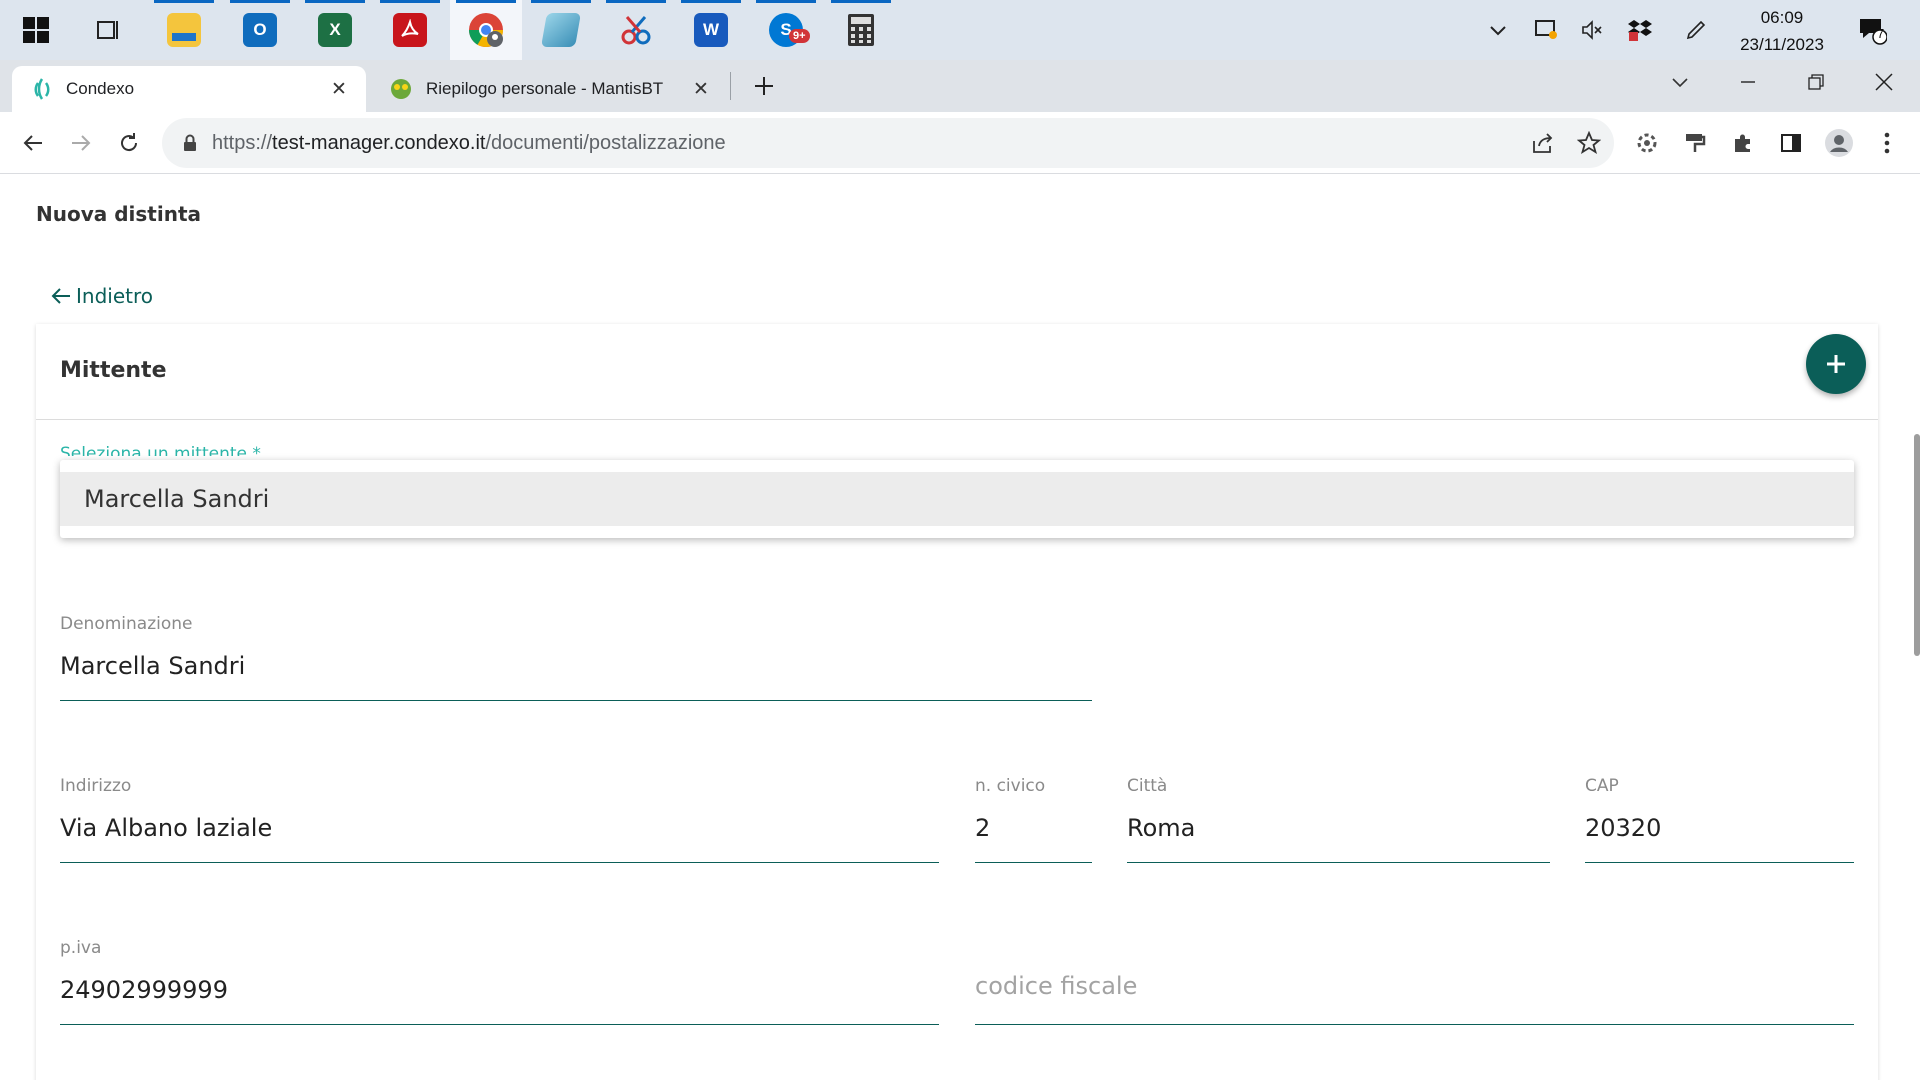  I want to click on page-scrollbar, so click(1917, 545).